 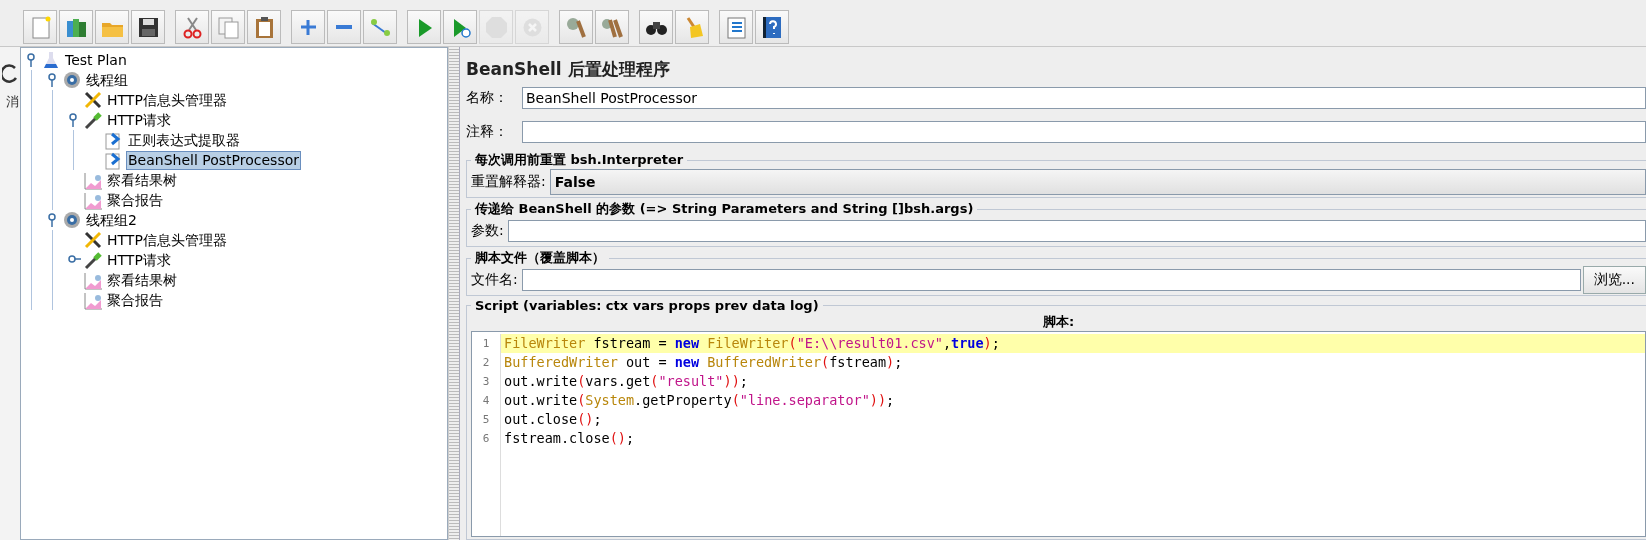 I want to click on code-line: out.close();, so click(x=553, y=419).